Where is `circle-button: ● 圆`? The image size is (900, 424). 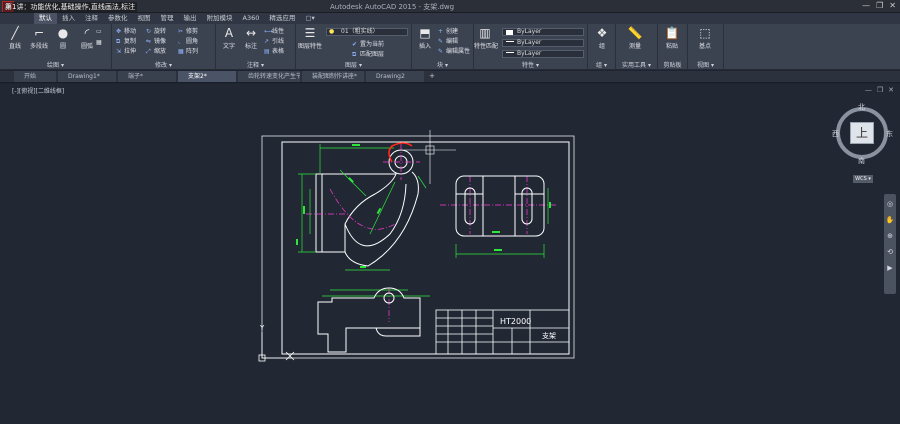
circle-button: ● 圆 is located at coordinates (63, 38).